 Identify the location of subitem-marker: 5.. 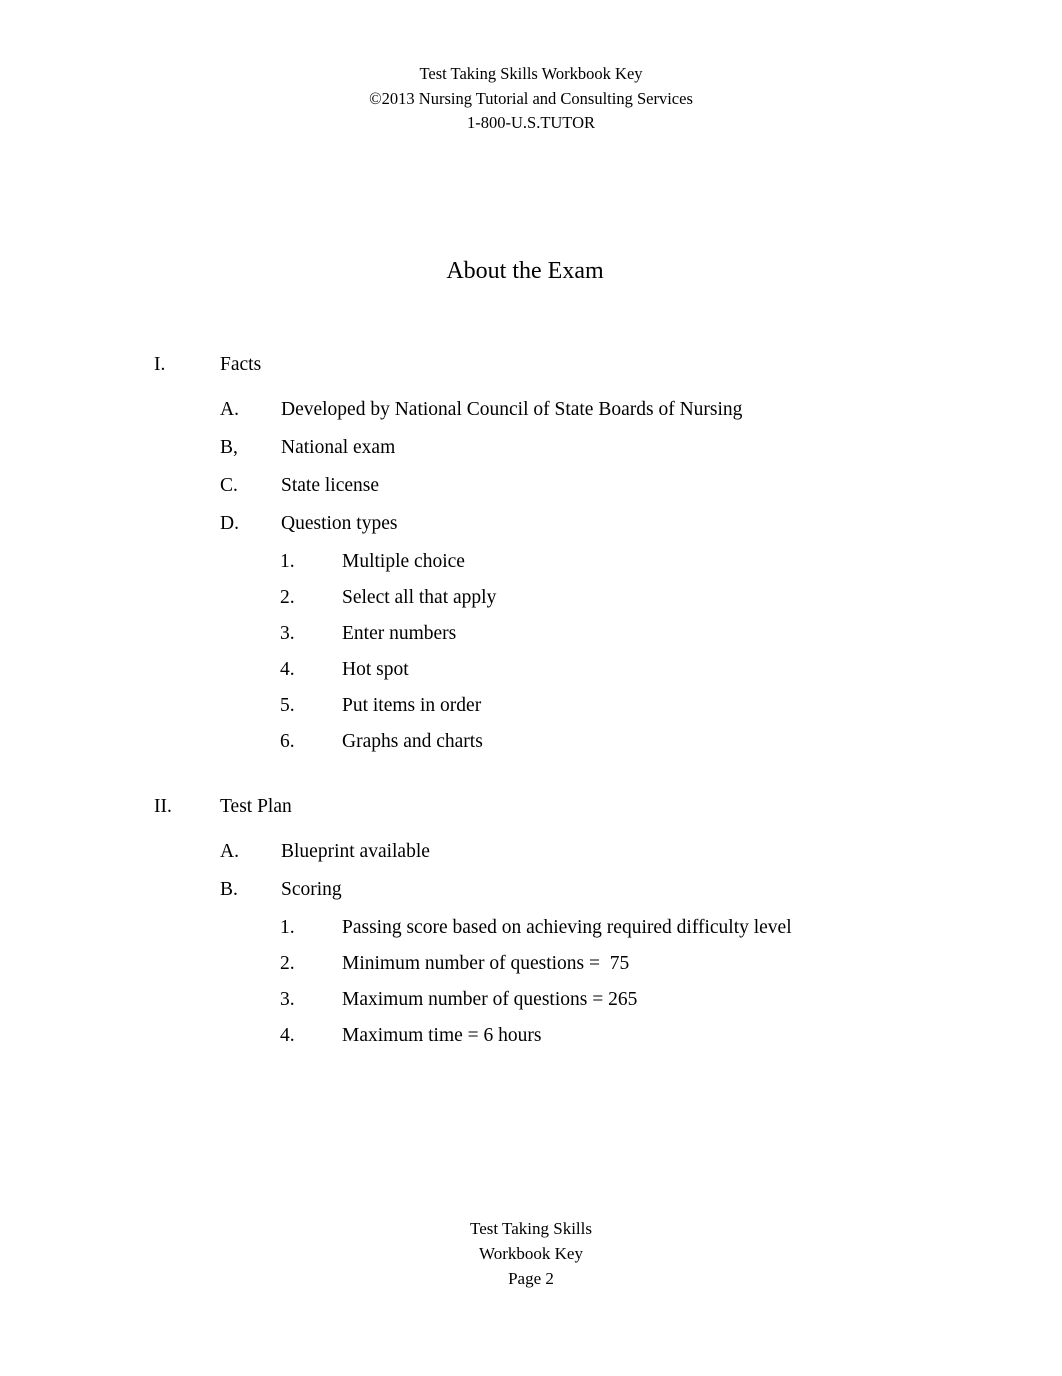
(287, 705).